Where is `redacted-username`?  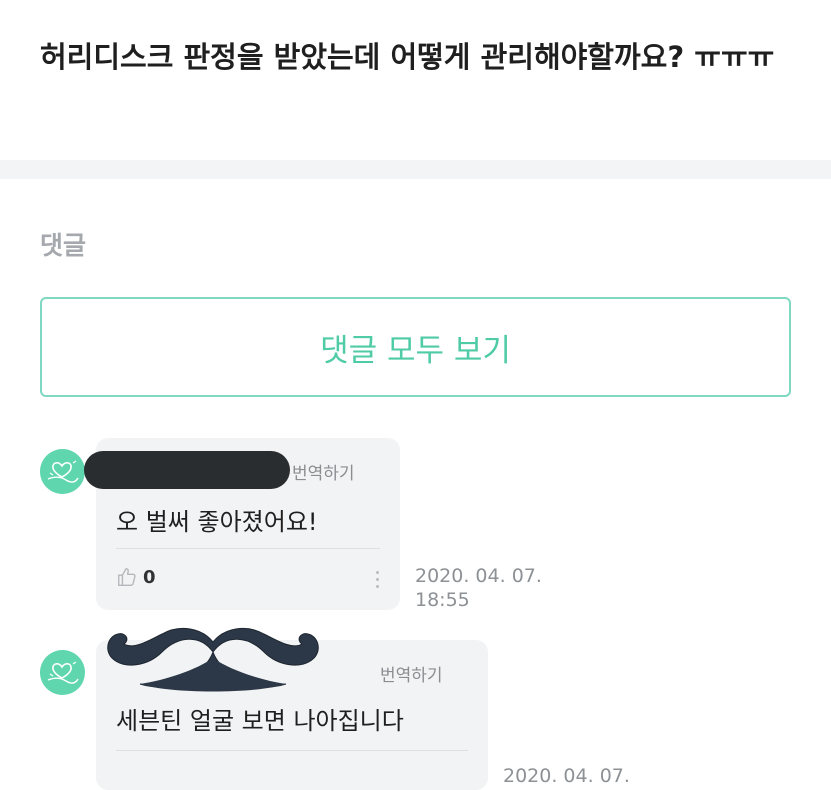 redacted-username is located at coordinates (187, 470).